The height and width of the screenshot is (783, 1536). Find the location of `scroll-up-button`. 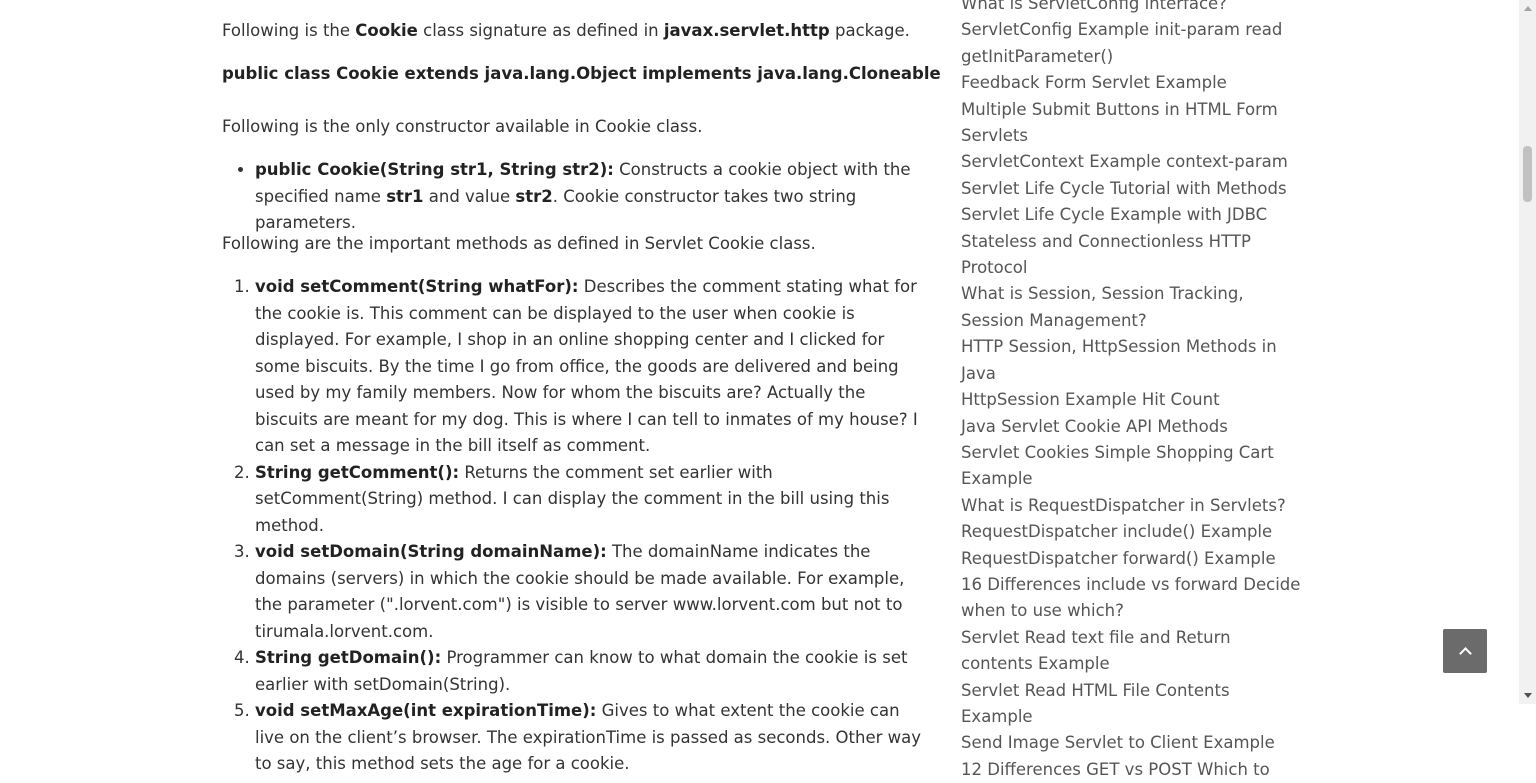

scroll-up-button is located at coordinates (1527, 8).